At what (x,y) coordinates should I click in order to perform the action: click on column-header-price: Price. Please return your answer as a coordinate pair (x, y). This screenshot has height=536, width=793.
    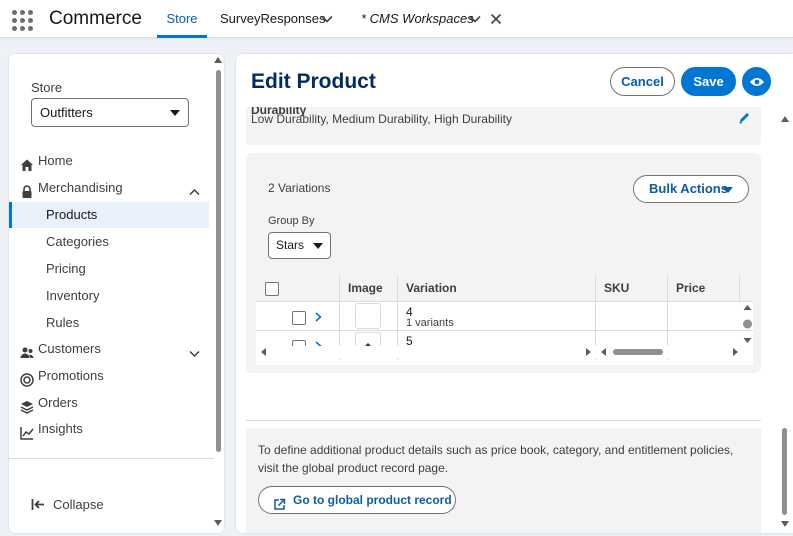
    Looking at the image, I should click on (703, 288).